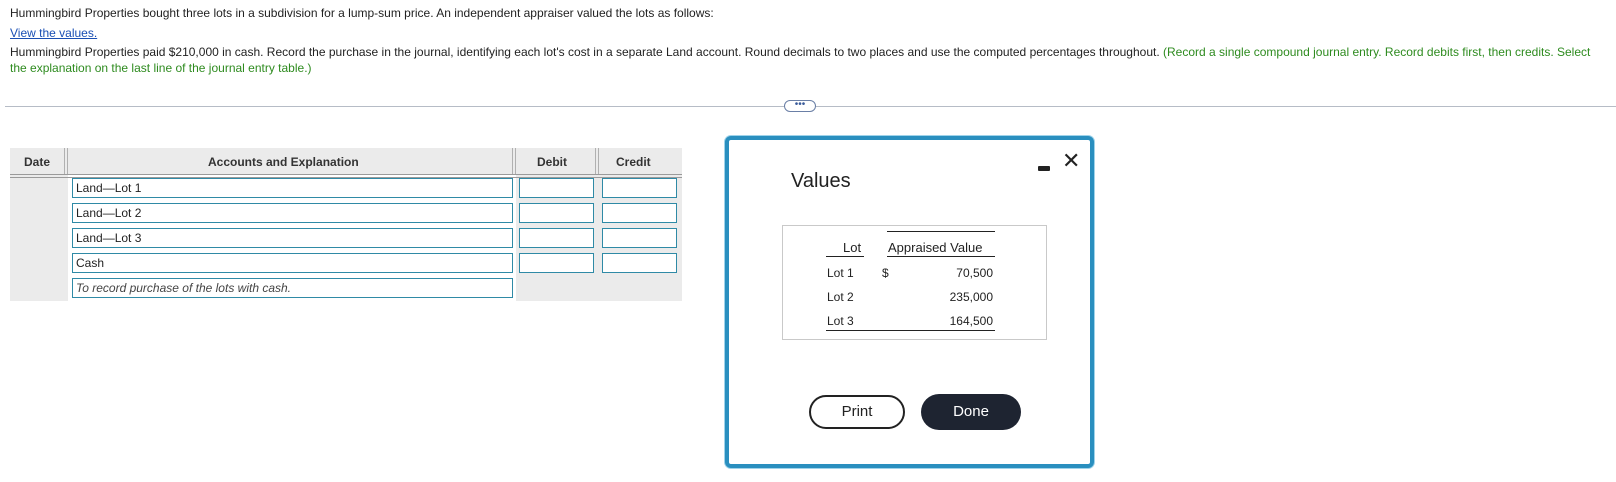  What do you see at coordinates (845, 256) in the screenshot?
I see `lot-header-rule` at bounding box center [845, 256].